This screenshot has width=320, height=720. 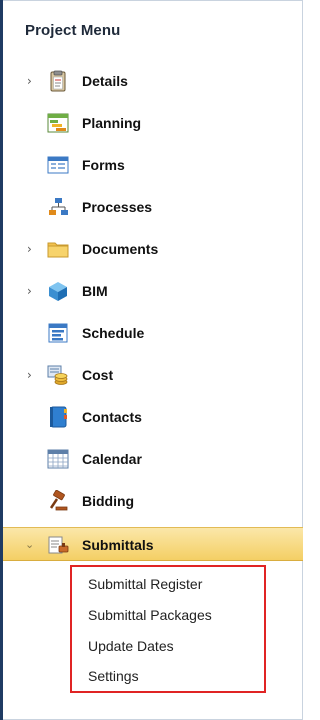 What do you see at coordinates (98, 375) in the screenshot?
I see `menu-item-label: Cost` at bounding box center [98, 375].